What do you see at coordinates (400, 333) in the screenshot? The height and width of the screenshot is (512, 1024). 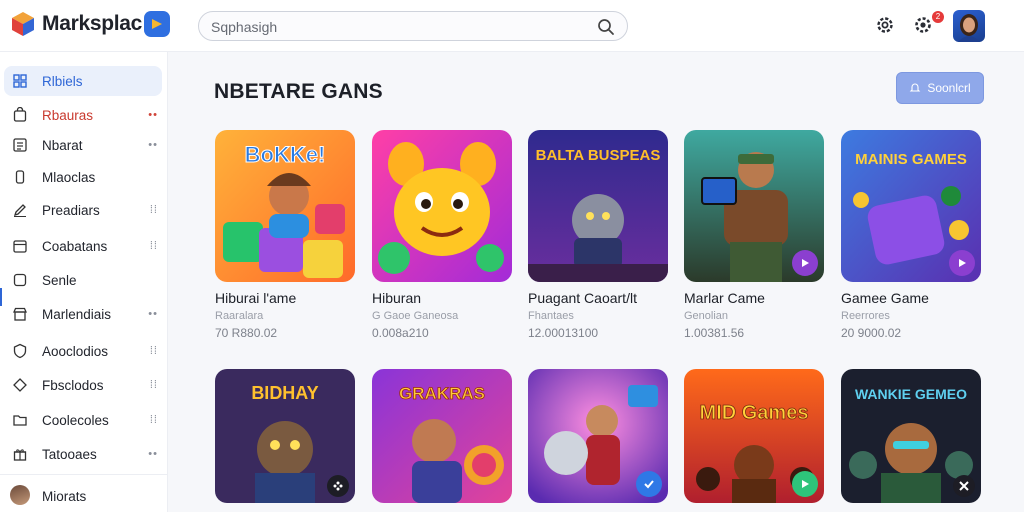 I see `game-stats: 0.008a210` at bounding box center [400, 333].